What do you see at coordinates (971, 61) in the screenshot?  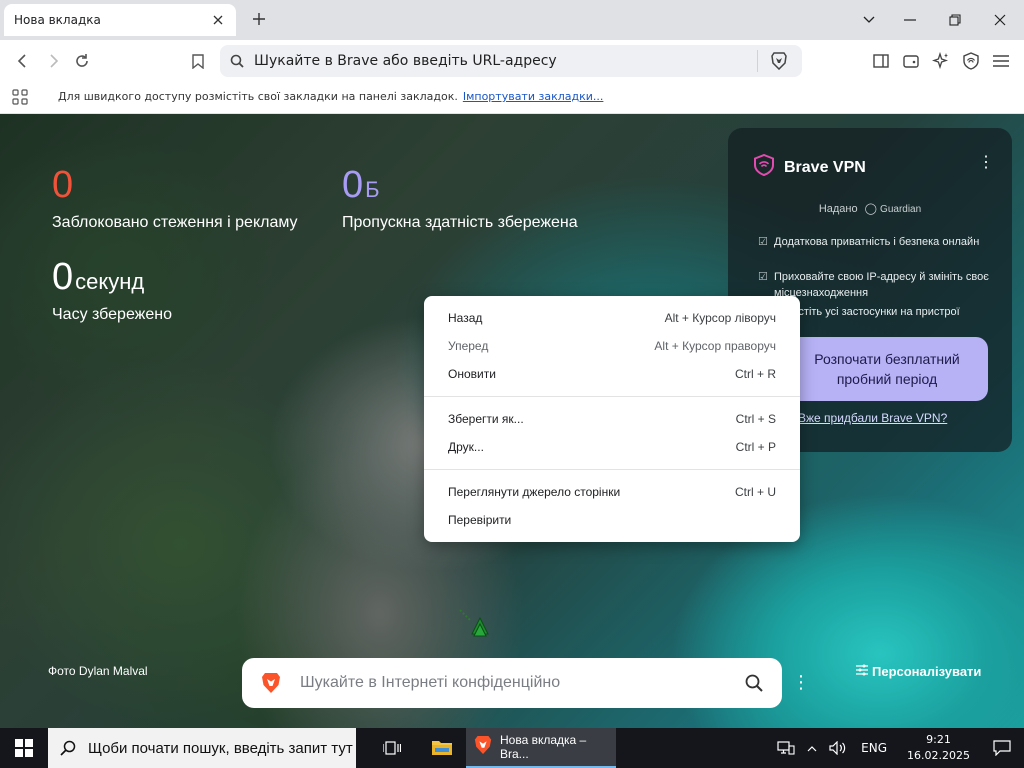 I see `vpn-shield-icon` at bounding box center [971, 61].